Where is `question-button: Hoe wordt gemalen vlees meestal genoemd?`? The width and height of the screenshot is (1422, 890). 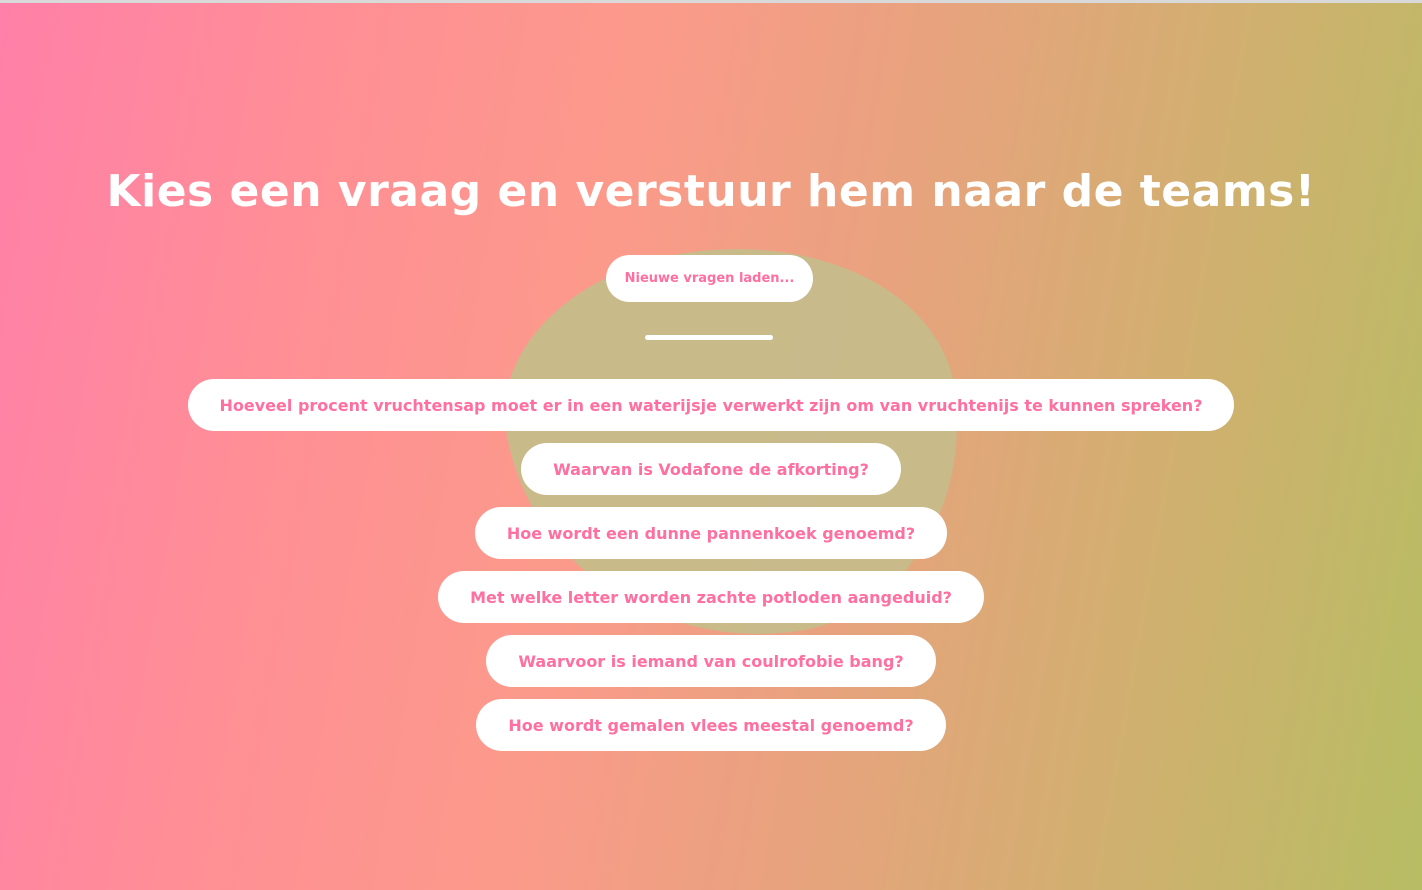
question-button: Hoe wordt gemalen vlees meestal genoemd? is located at coordinates (711, 725).